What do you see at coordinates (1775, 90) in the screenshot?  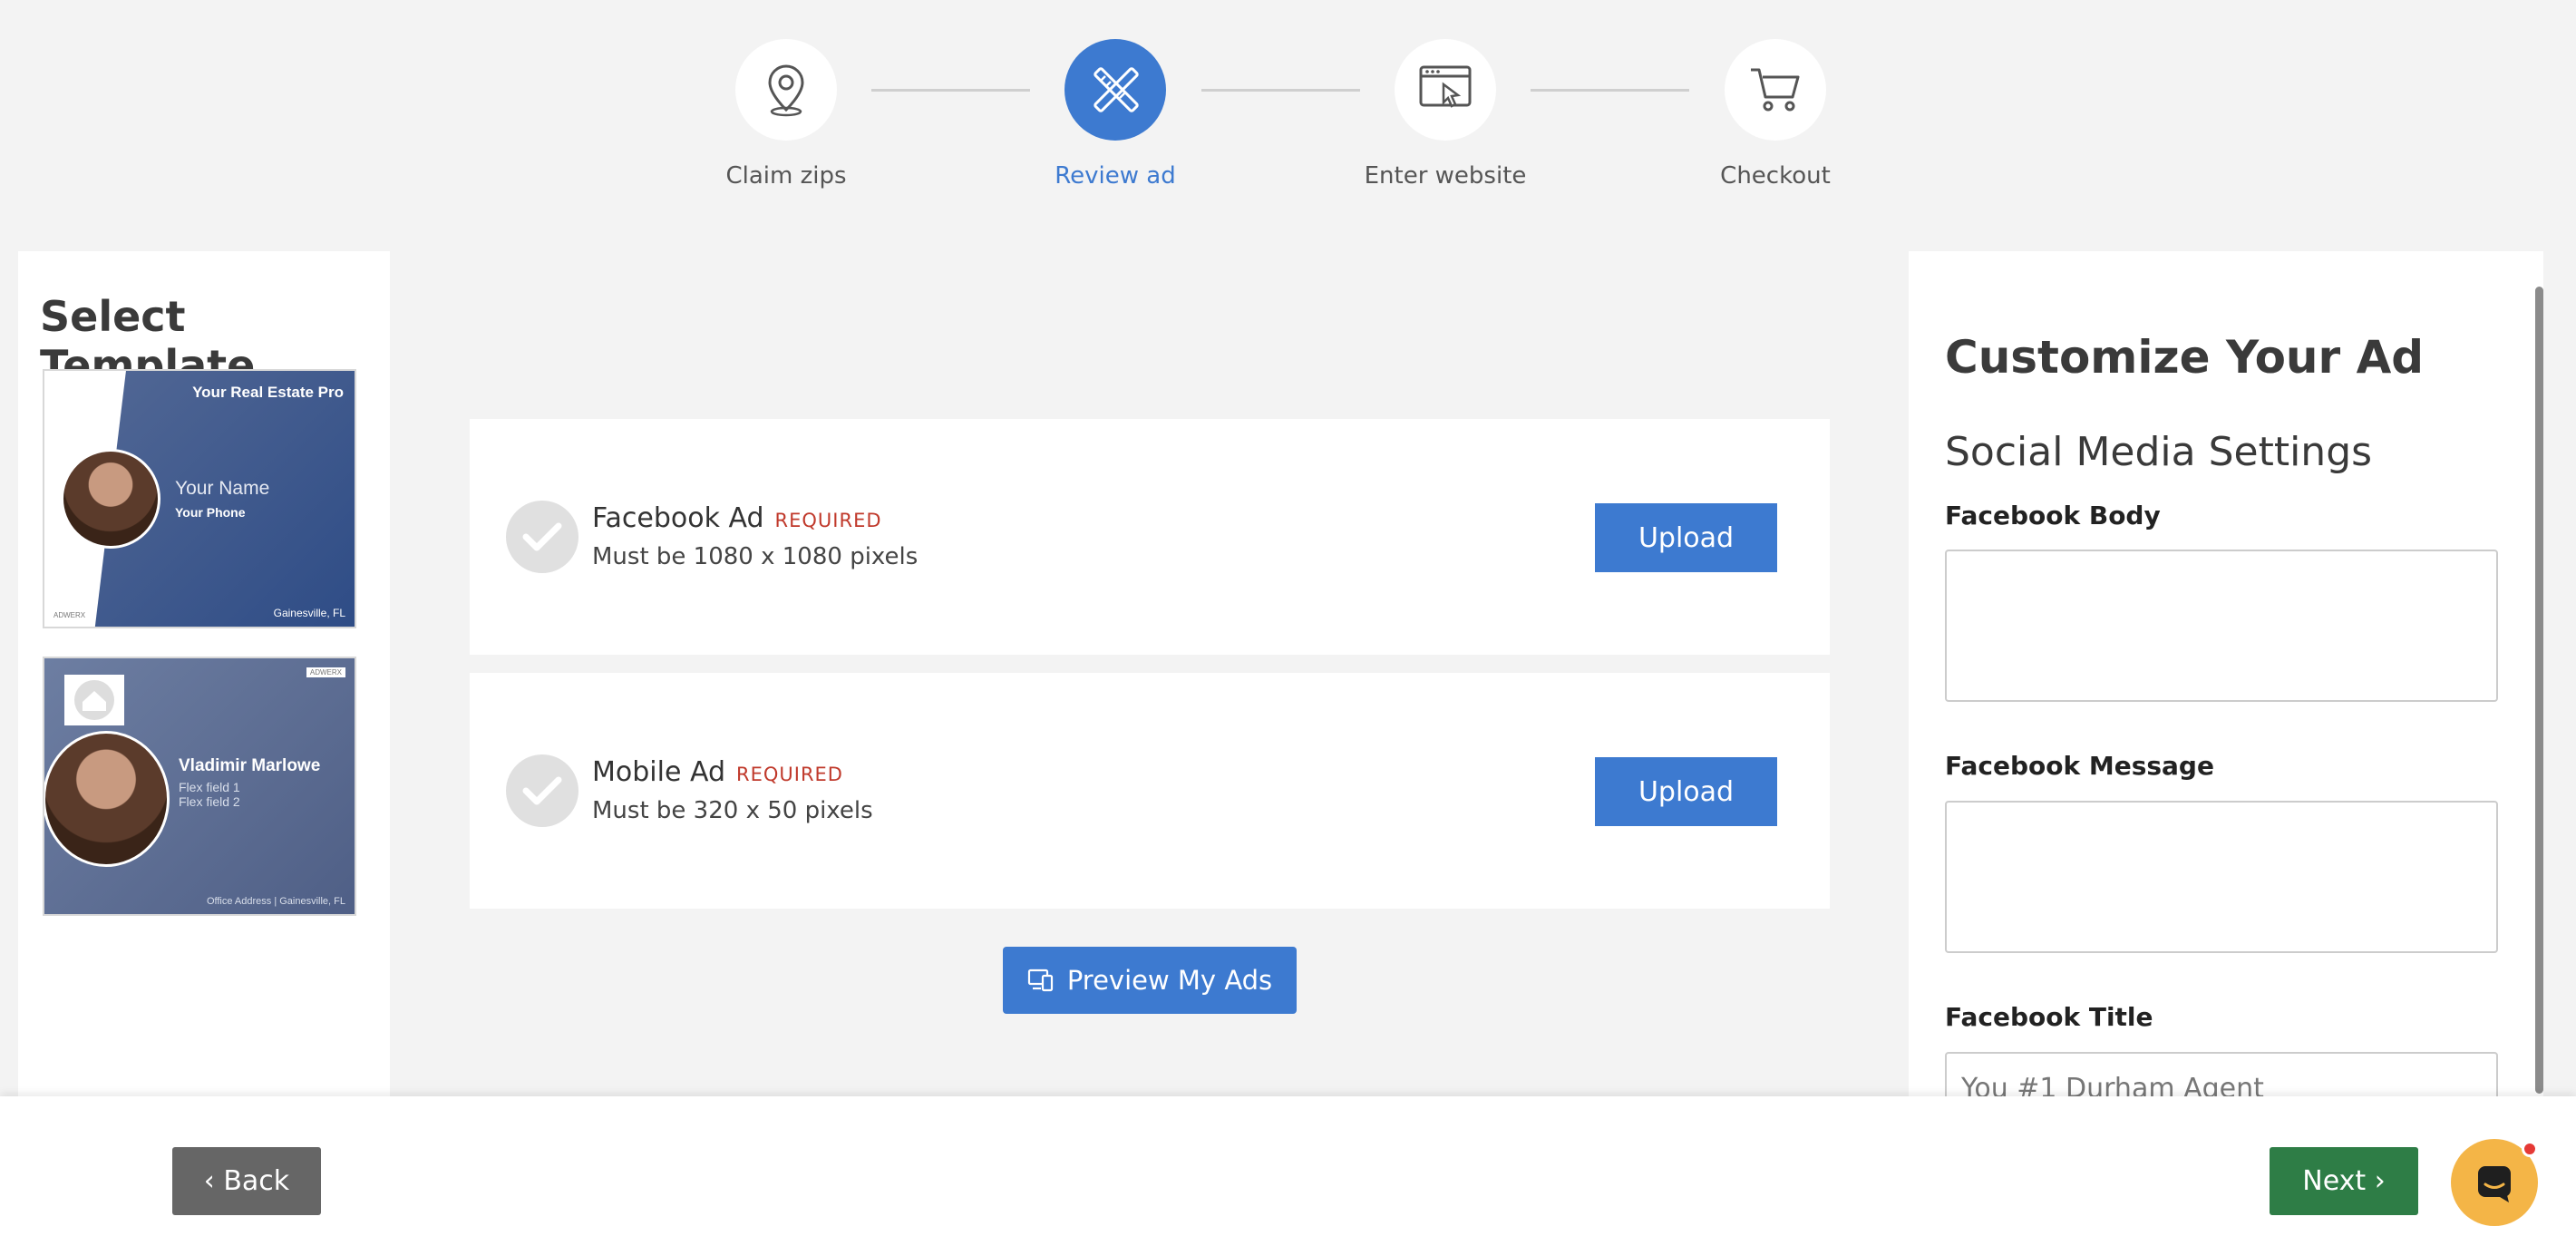 I see `cart-icon` at bounding box center [1775, 90].